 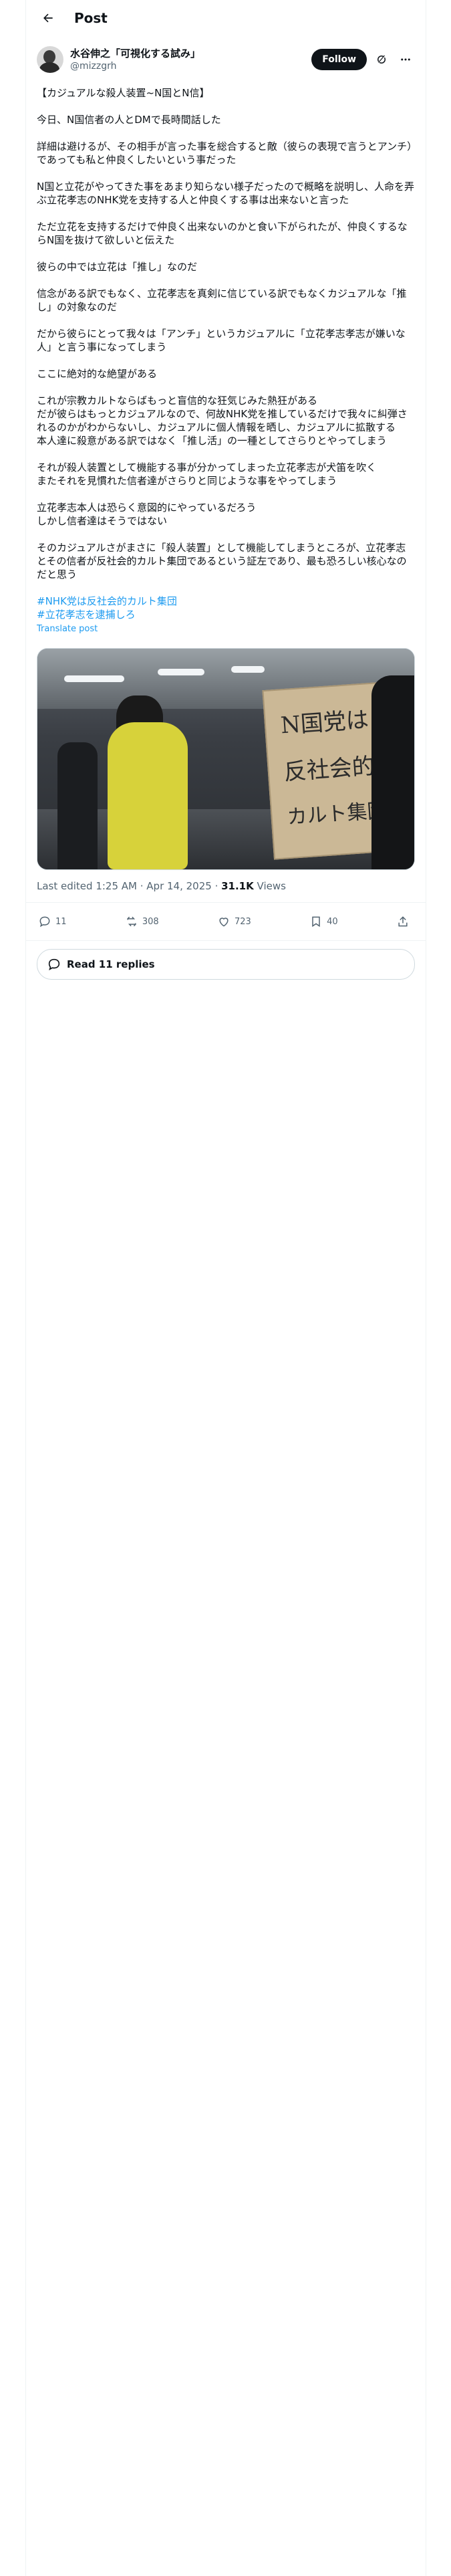 I want to click on bookmark-button: 40, so click(x=323, y=921).